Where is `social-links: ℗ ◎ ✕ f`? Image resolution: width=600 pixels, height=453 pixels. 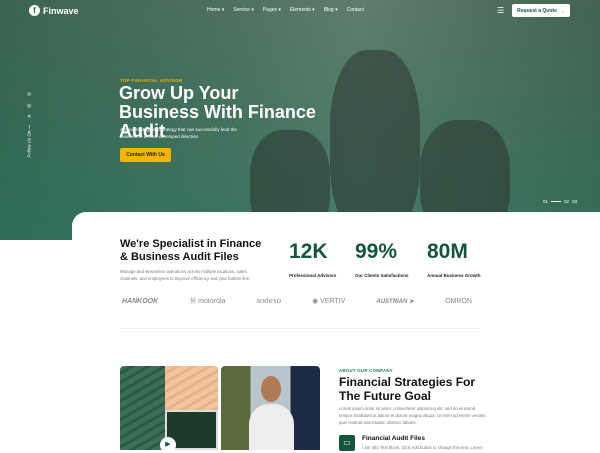 social-links: ℗ ◎ ✕ f is located at coordinates (29, 111).